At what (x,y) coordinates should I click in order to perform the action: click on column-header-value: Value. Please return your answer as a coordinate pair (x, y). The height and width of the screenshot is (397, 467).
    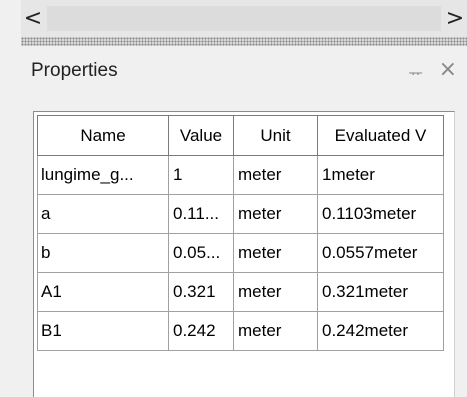
    Looking at the image, I should click on (201, 135).